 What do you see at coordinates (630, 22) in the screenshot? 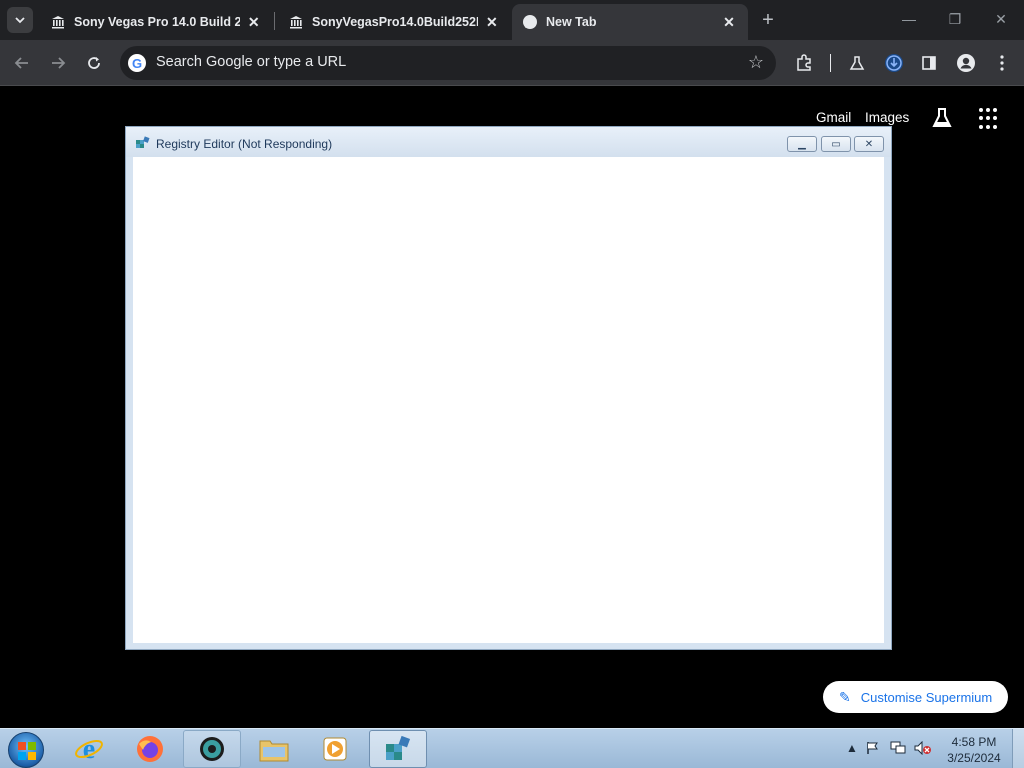
I see `tab-new-tab: New Tab ✕` at bounding box center [630, 22].